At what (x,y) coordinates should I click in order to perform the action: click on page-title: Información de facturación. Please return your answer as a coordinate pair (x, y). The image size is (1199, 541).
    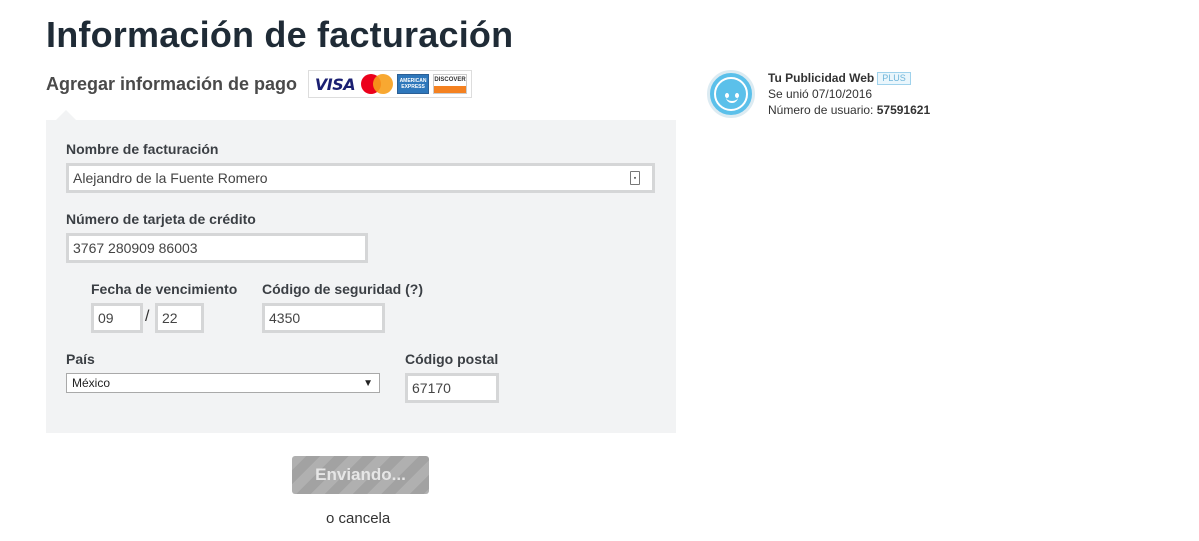
    Looking at the image, I should click on (280, 34).